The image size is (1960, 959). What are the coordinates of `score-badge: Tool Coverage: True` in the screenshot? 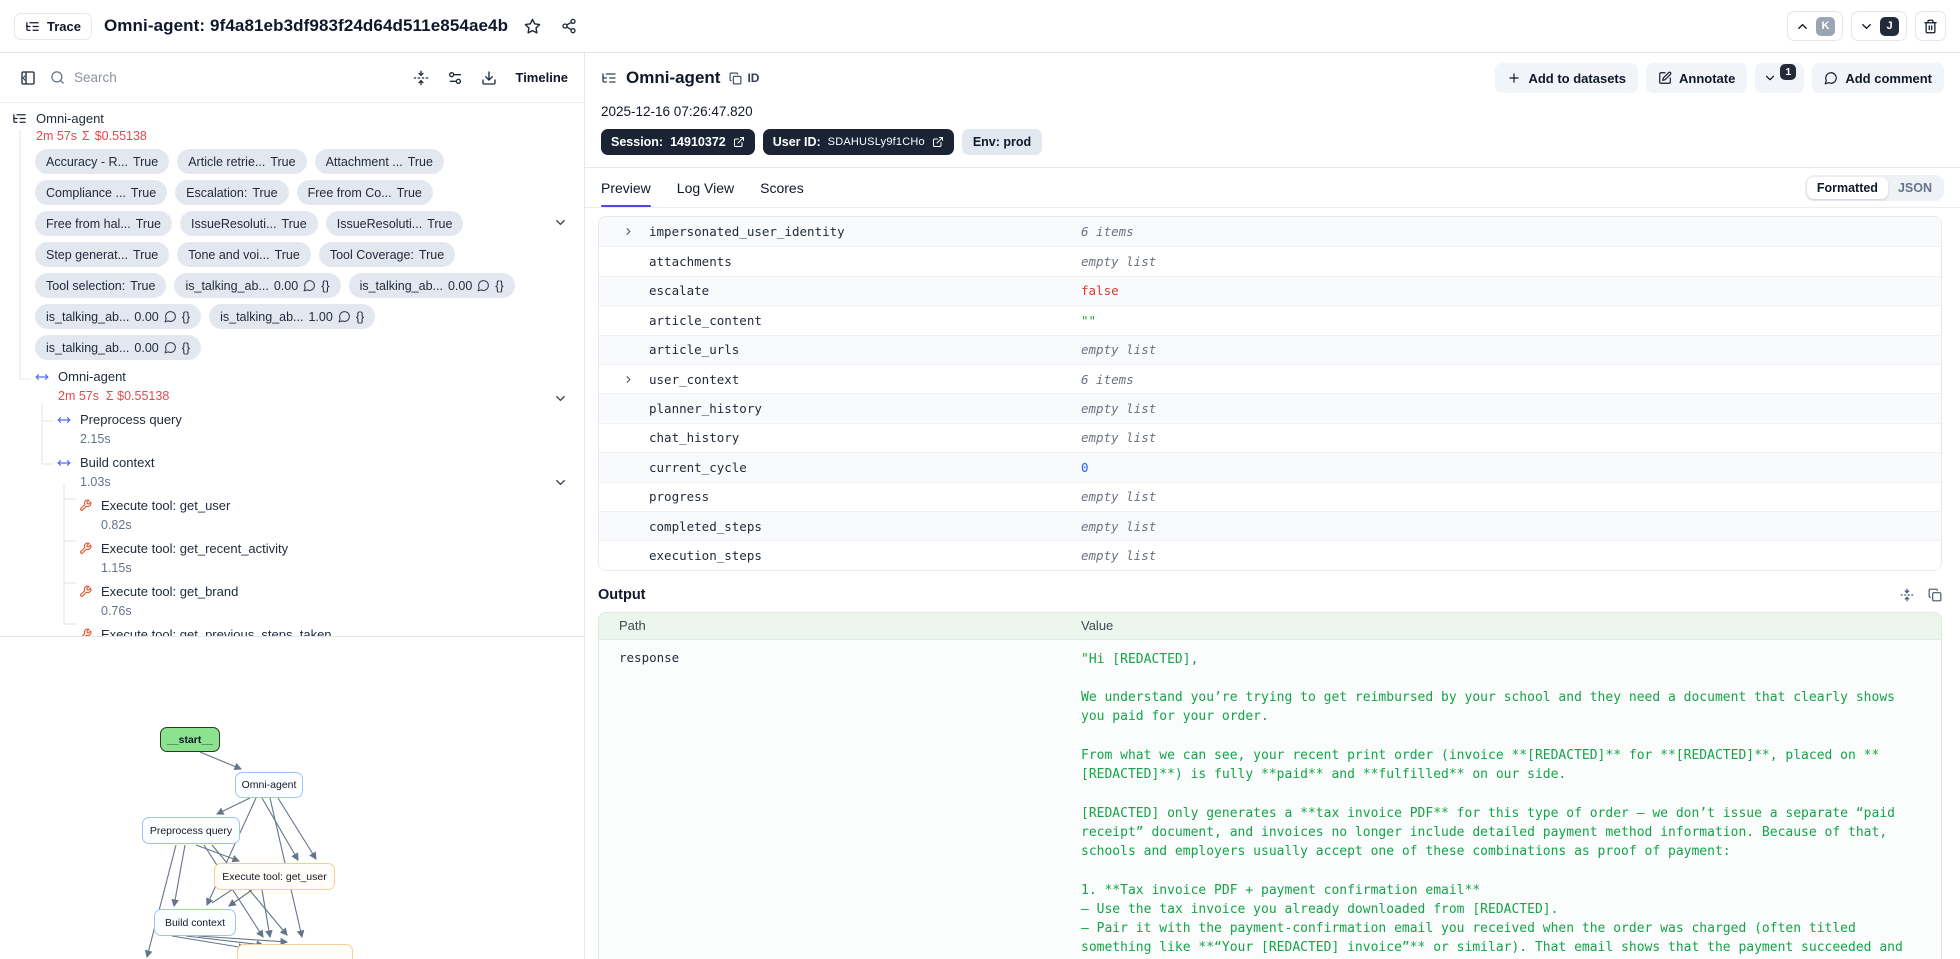 It's located at (387, 254).